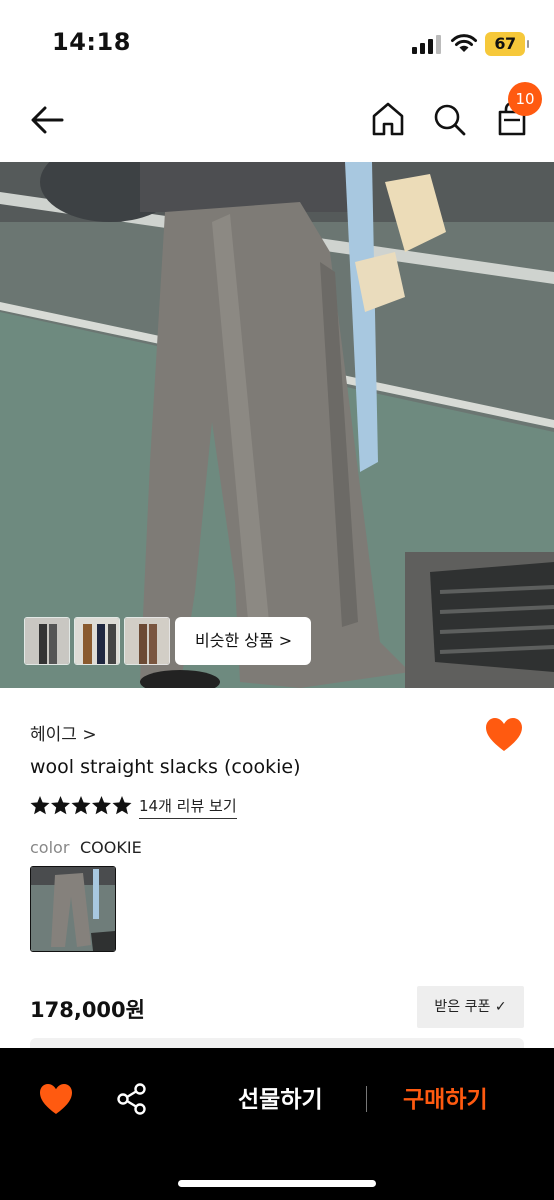 The image size is (554, 1200). What do you see at coordinates (50, 847) in the screenshot?
I see `color-label: color` at bounding box center [50, 847].